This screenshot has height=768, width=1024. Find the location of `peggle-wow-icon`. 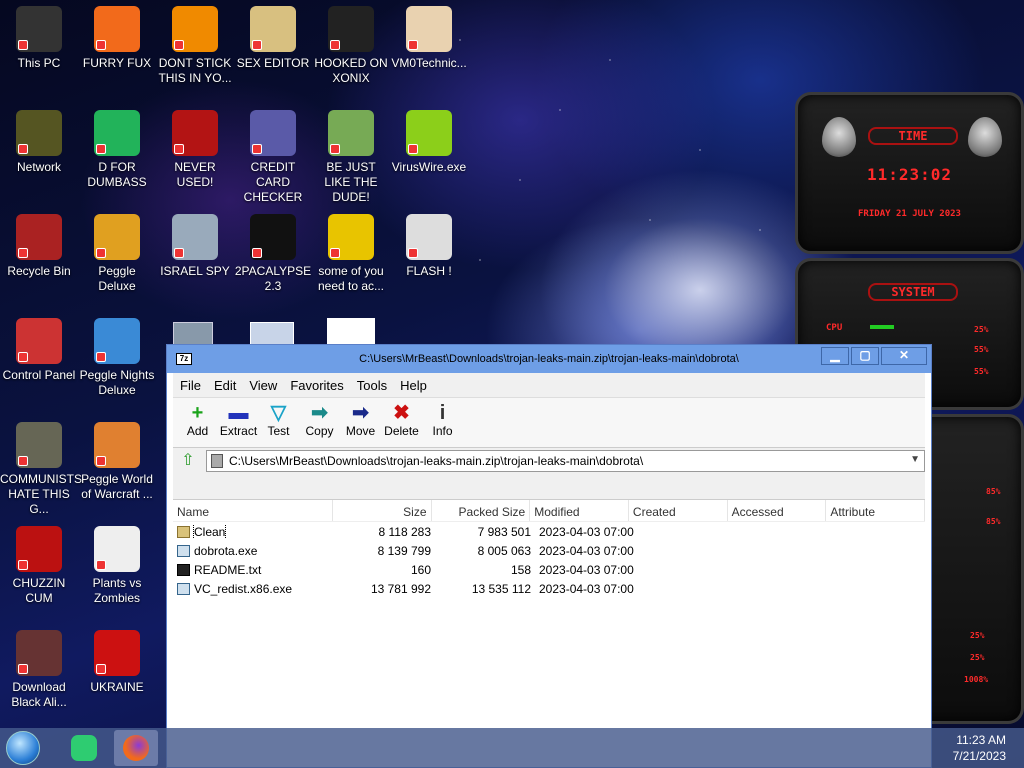

peggle-wow-icon is located at coordinates (117, 445).